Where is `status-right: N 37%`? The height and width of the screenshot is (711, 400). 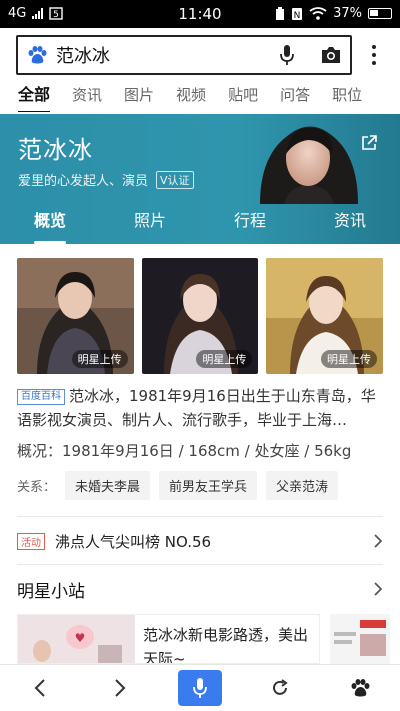
status-right: N 37% is located at coordinates (333, 13).